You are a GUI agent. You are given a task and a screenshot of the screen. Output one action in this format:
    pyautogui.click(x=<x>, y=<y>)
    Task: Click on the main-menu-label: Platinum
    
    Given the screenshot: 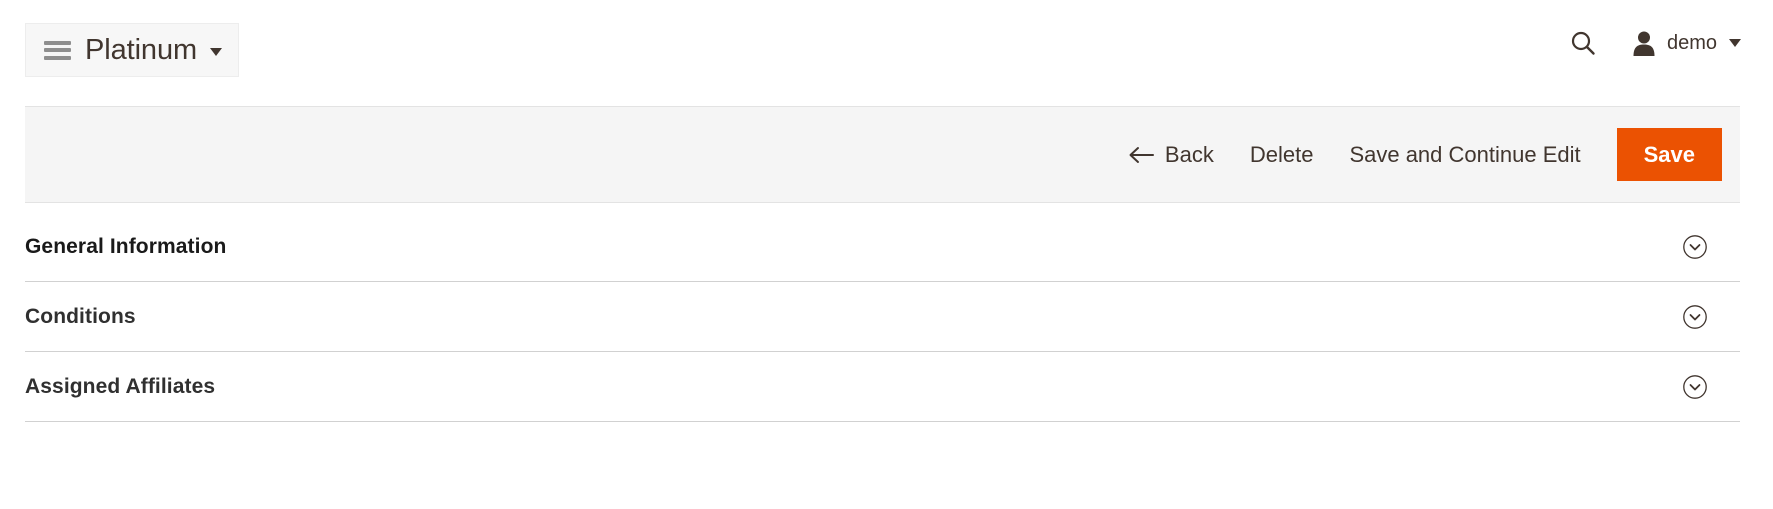 What is the action you would take?
    pyautogui.click(x=141, y=49)
    